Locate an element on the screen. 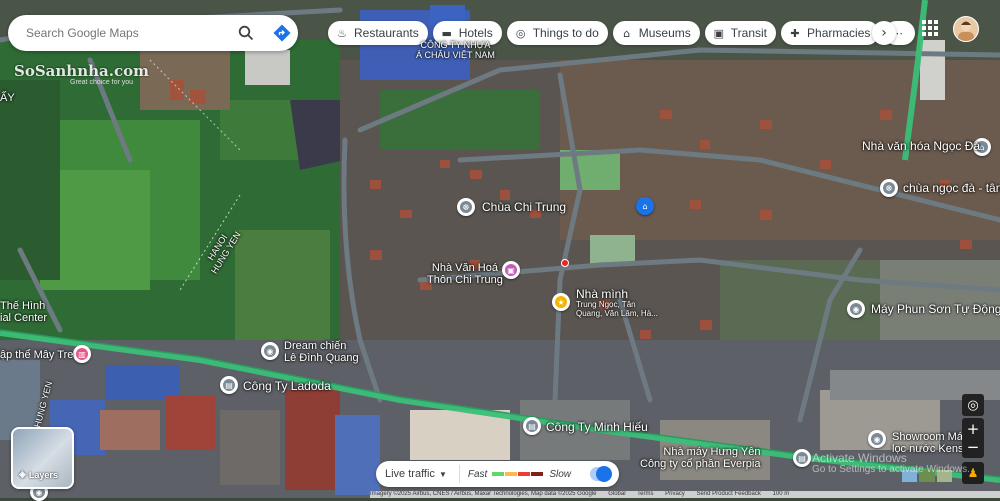 This screenshot has height=501, width=1000. divider is located at coordinates (459, 474).